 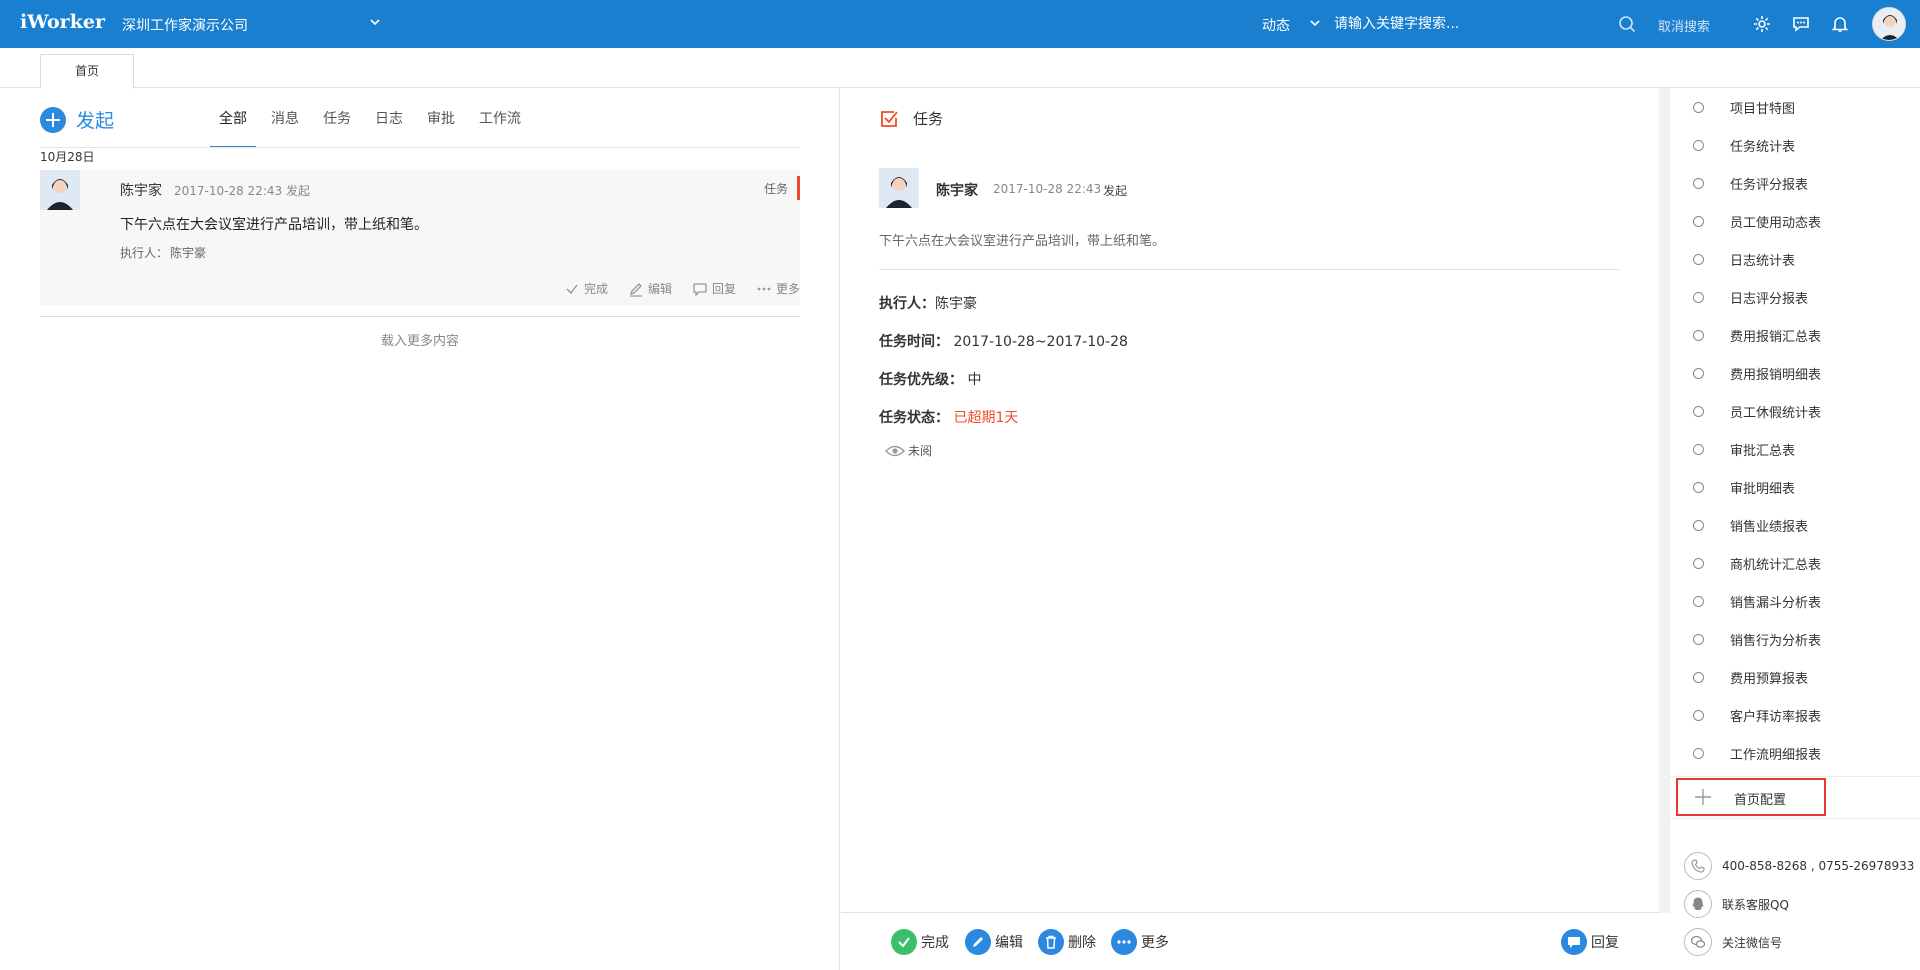 What do you see at coordinates (1801, 24) in the screenshot?
I see `chat-icon` at bounding box center [1801, 24].